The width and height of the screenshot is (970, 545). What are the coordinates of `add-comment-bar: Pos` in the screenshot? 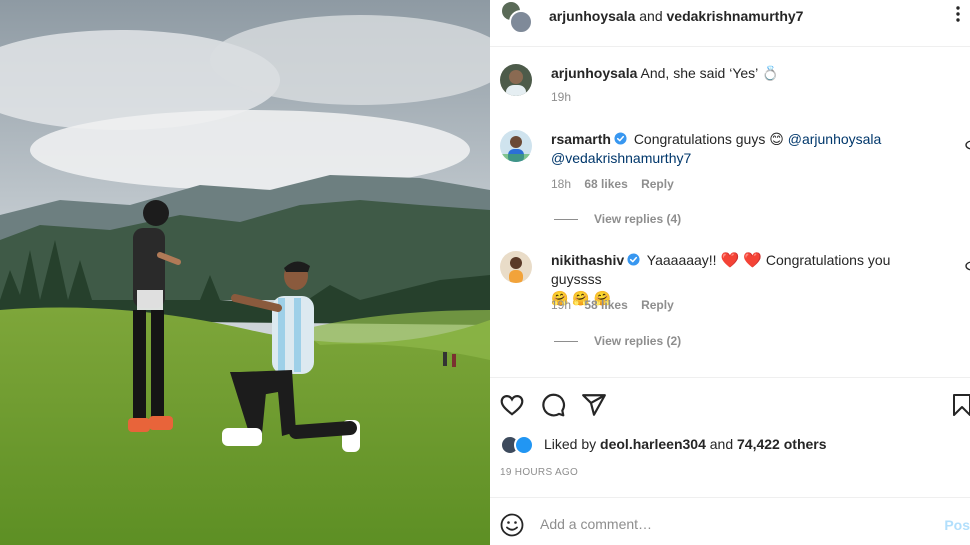 It's located at (730, 521).